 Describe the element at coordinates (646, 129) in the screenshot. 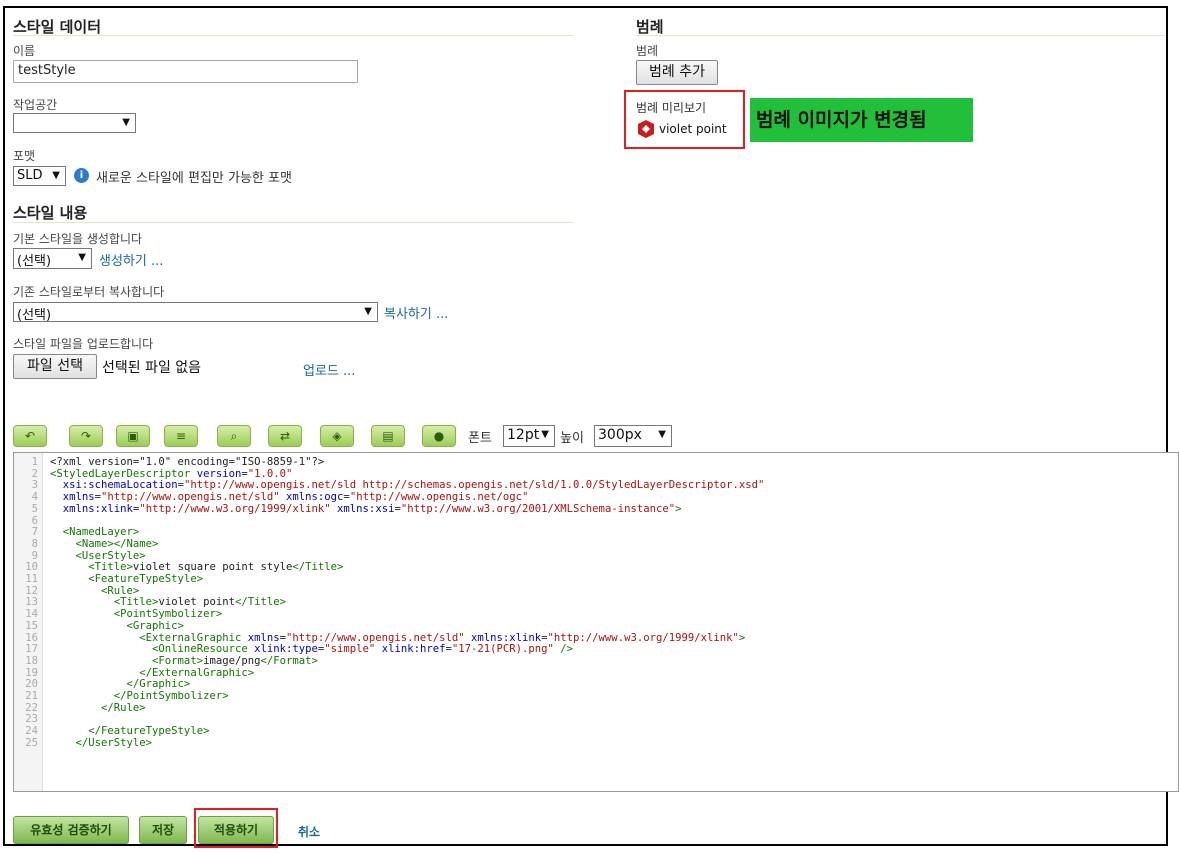

I see `violet-point-symbol-icon` at that location.